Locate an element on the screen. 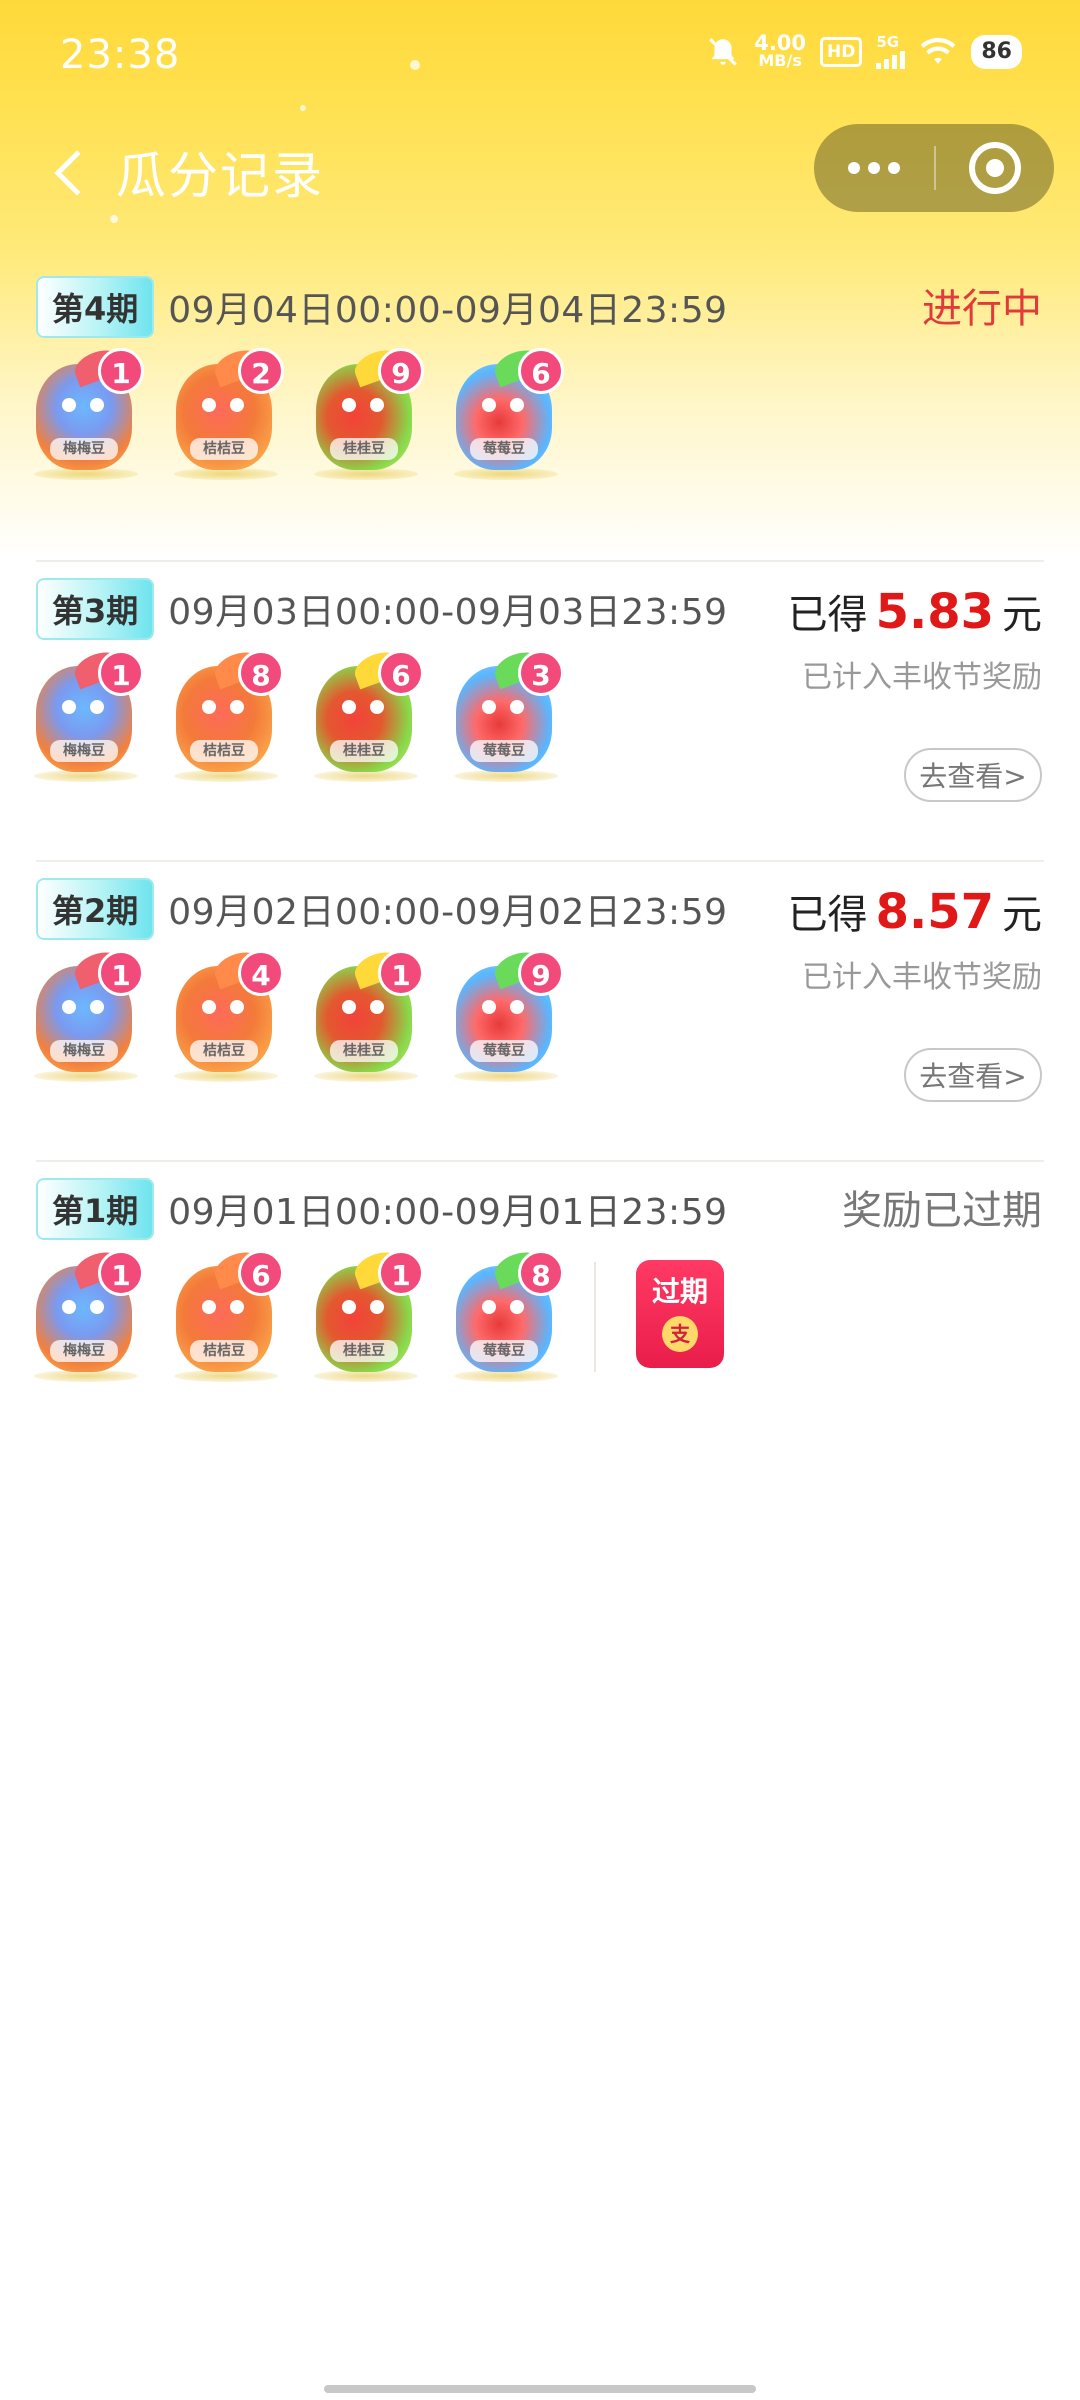 The image size is (1080, 2400). fruit-count-badge: 9 is located at coordinates (401, 371).